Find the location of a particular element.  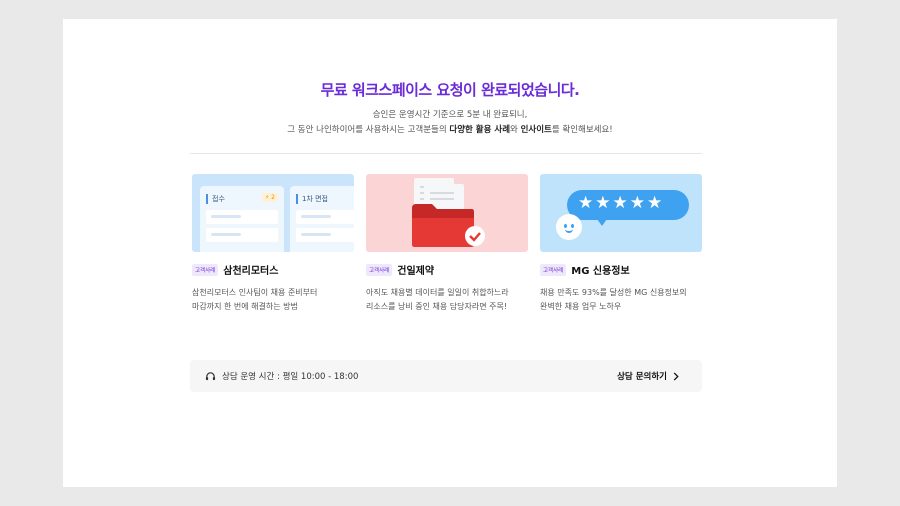

case-thumbnail-rating: ★★★★★ is located at coordinates (621, 213).